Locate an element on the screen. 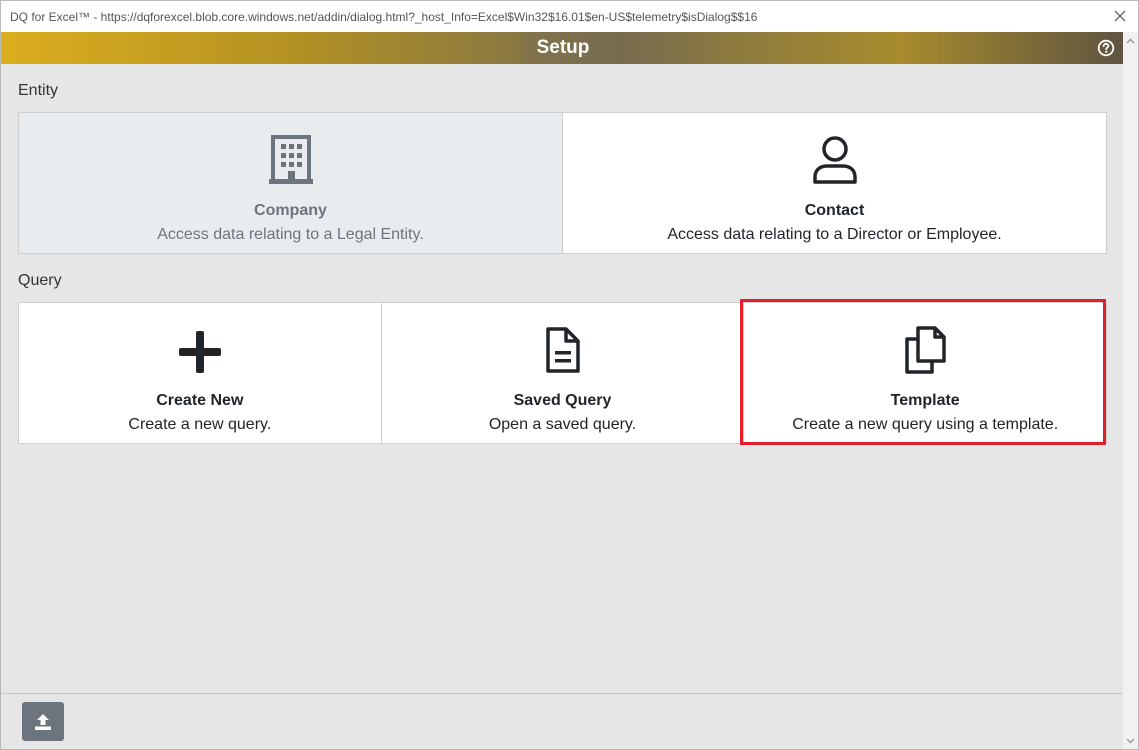 The height and width of the screenshot is (750, 1139). vertical-scrollbar is located at coordinates (1130, 390).